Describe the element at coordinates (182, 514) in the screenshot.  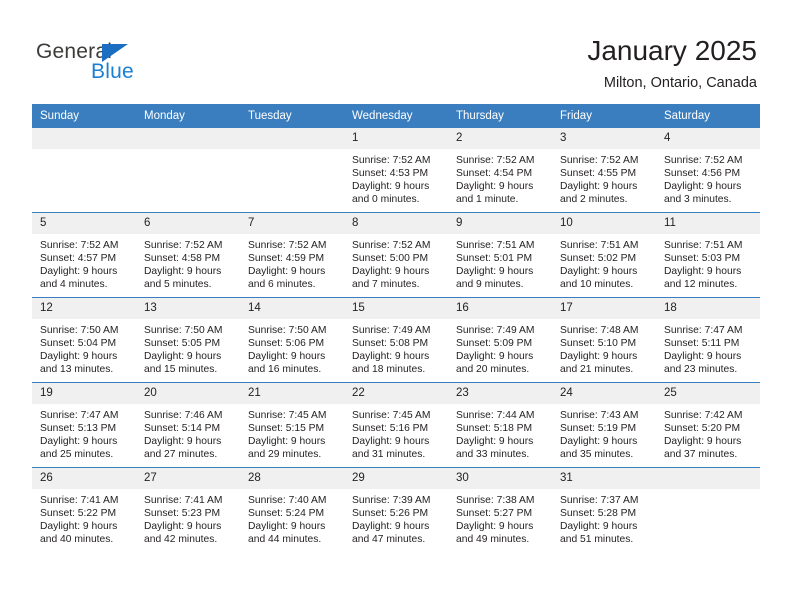
I see `day-detail-line: Sunset: 5:23 PM` at that location.